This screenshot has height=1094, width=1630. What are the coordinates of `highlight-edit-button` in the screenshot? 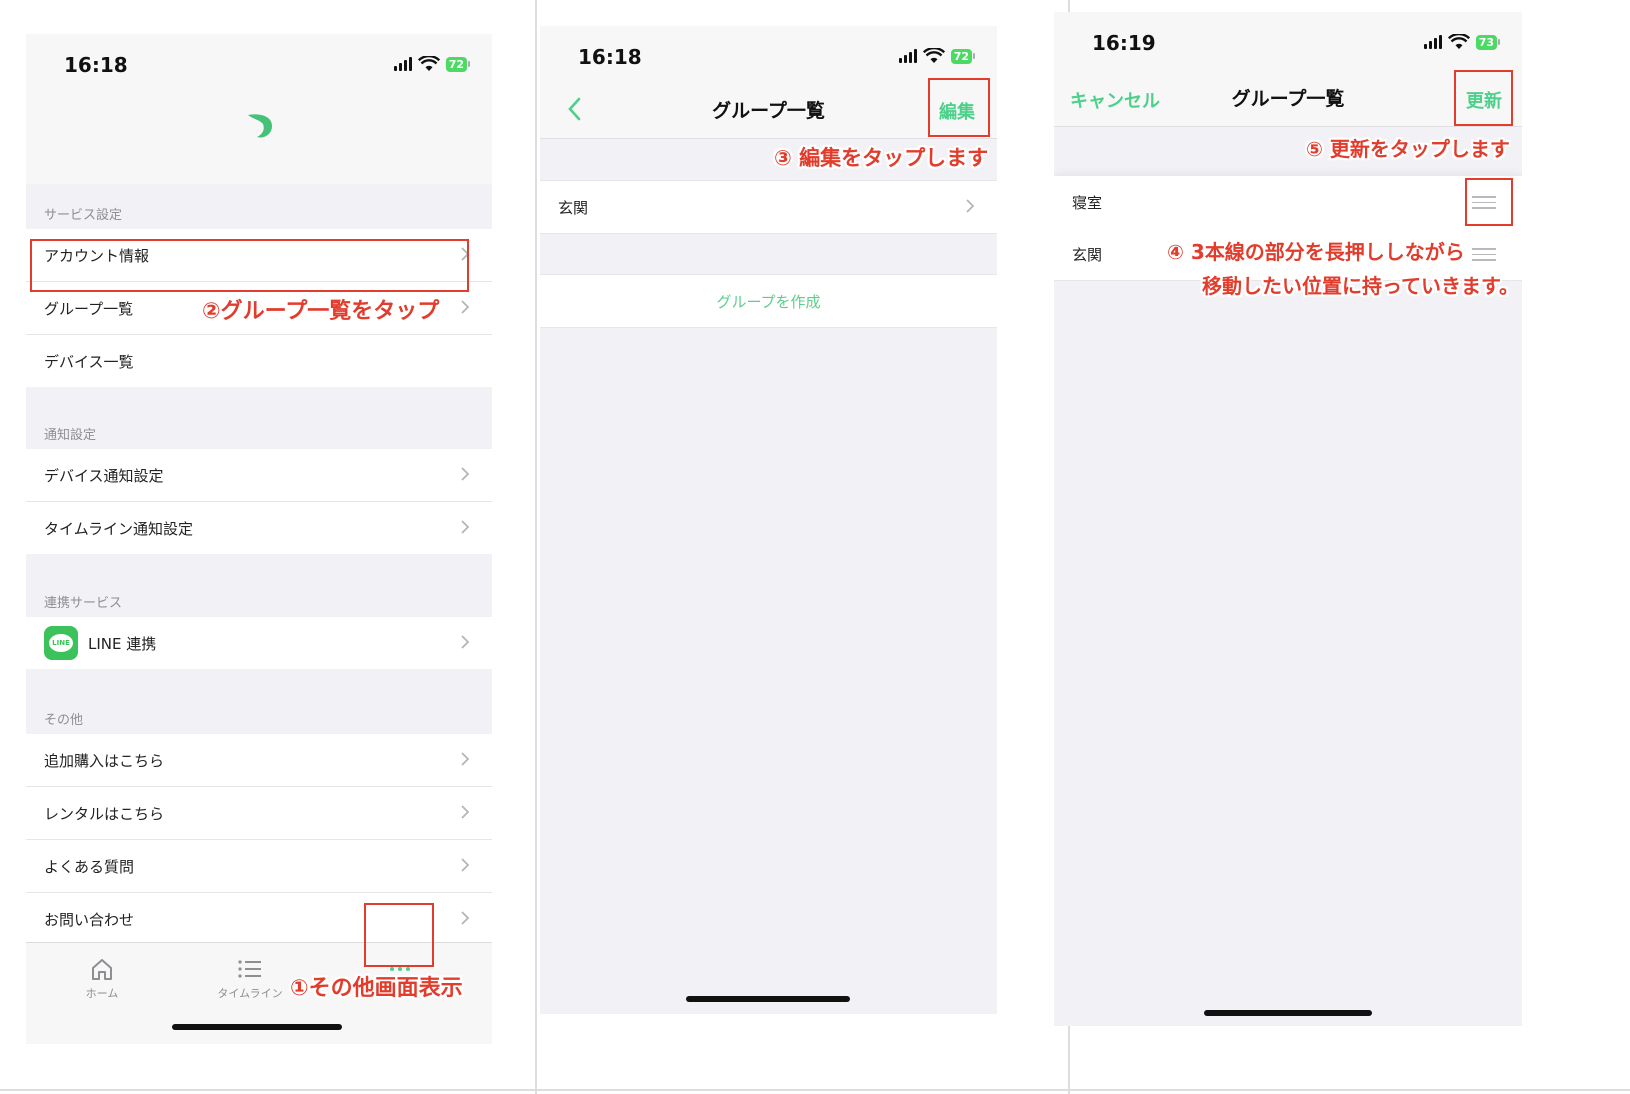 It's located at (959, 107).